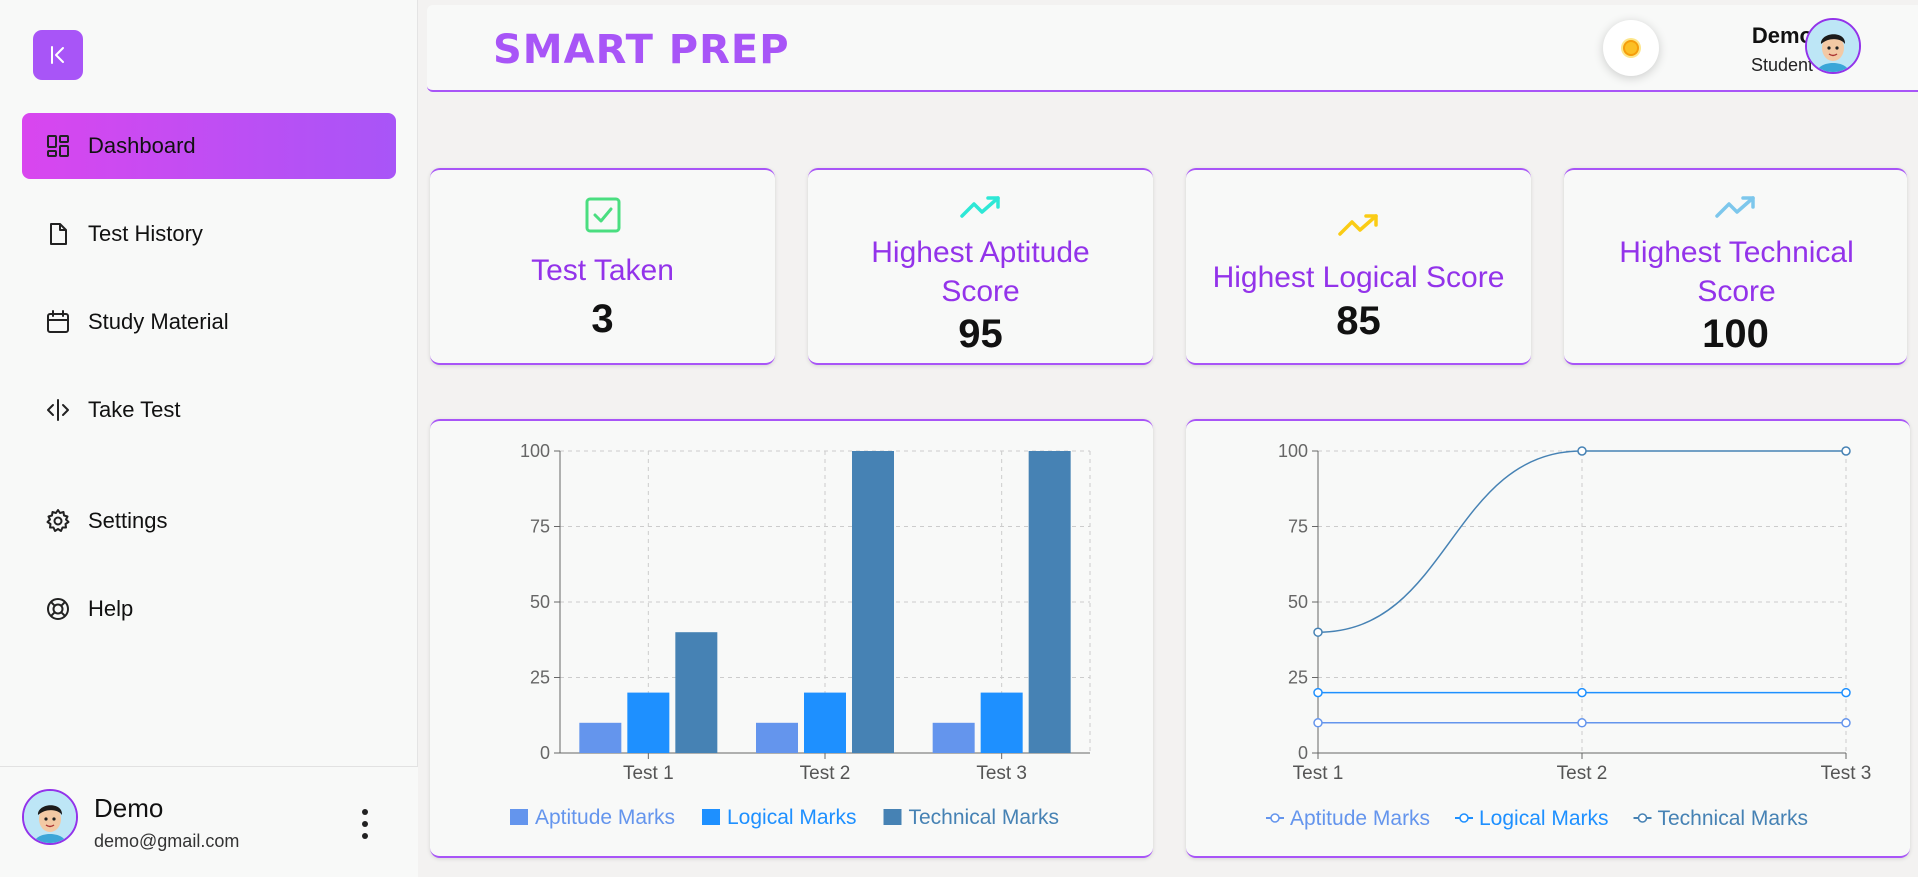  I want to click on profile-name: Demo, so click(129, 808).